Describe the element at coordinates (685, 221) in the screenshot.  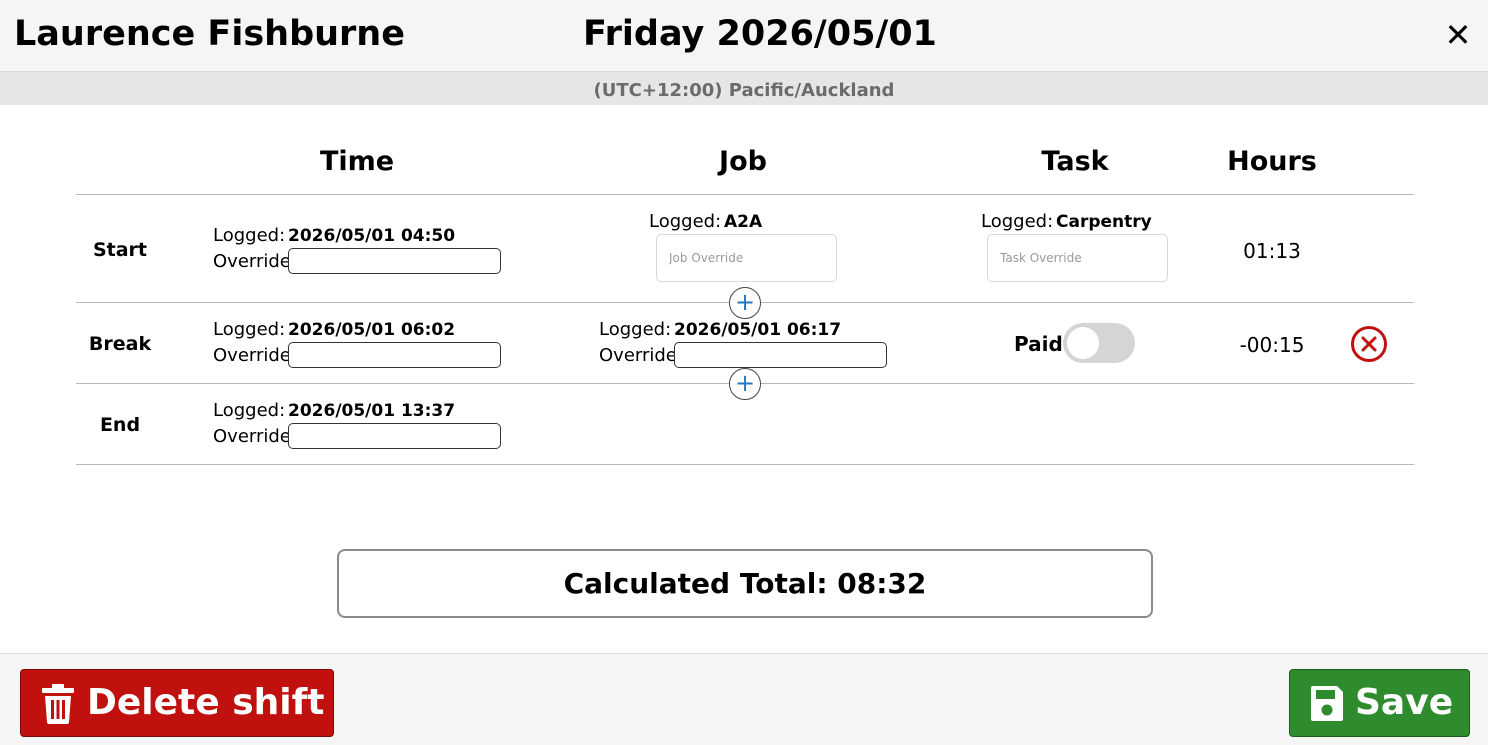
I see `job-logged-label: Logged:` at that location.